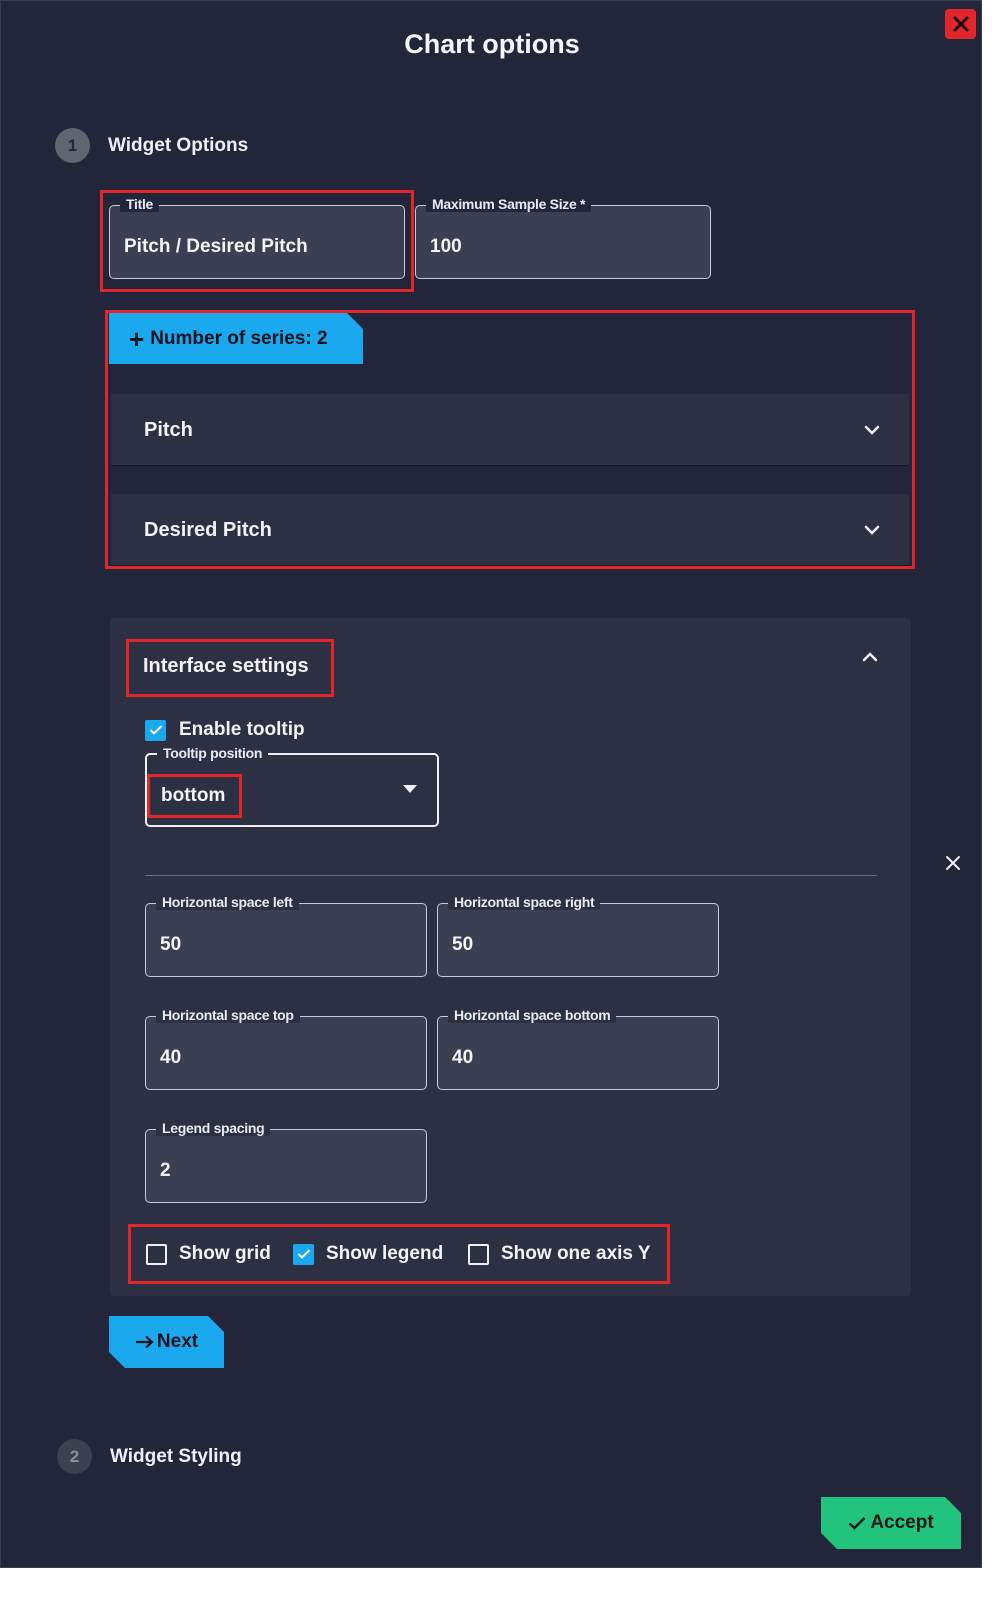 This screenshot has width=1002, height=1600. I want to click on chevron-up-icon, so click(870, 657).